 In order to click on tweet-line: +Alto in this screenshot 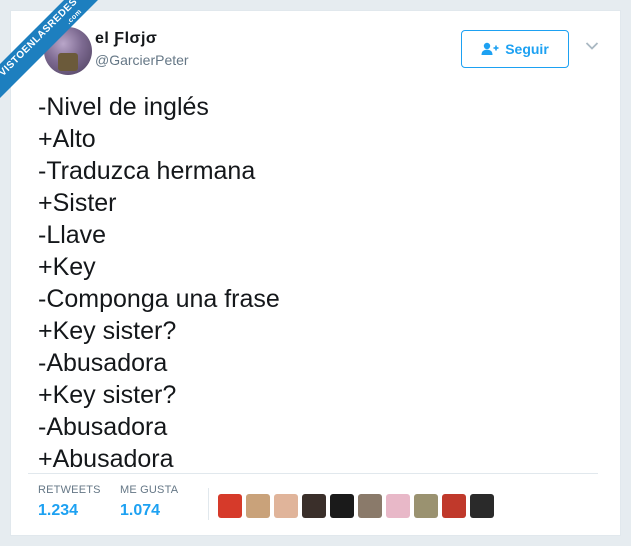, I will do `click(67, 139)`.